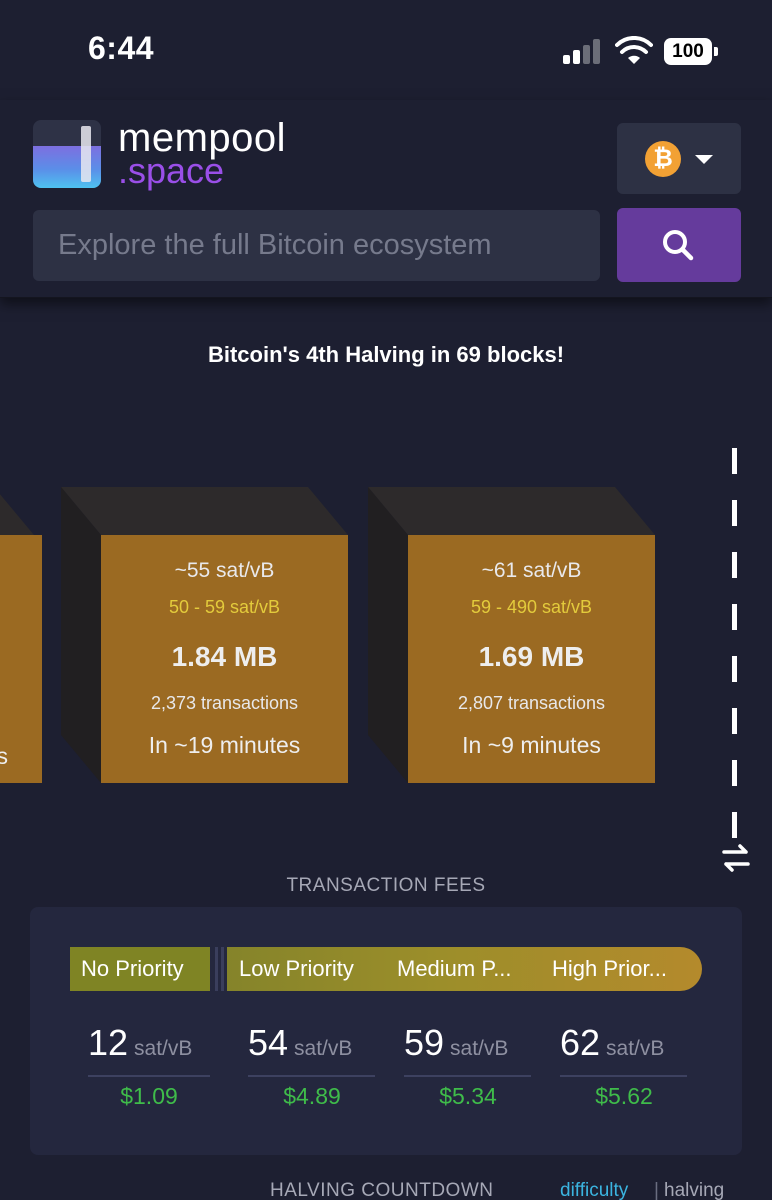 The width and height of the screenshot is (772, 1200). What do you see at coordinates (386, 885) in the screenshot?
I see `transaction-fees-title: TRANSACTION FEES` at bounding box center [386, 885].